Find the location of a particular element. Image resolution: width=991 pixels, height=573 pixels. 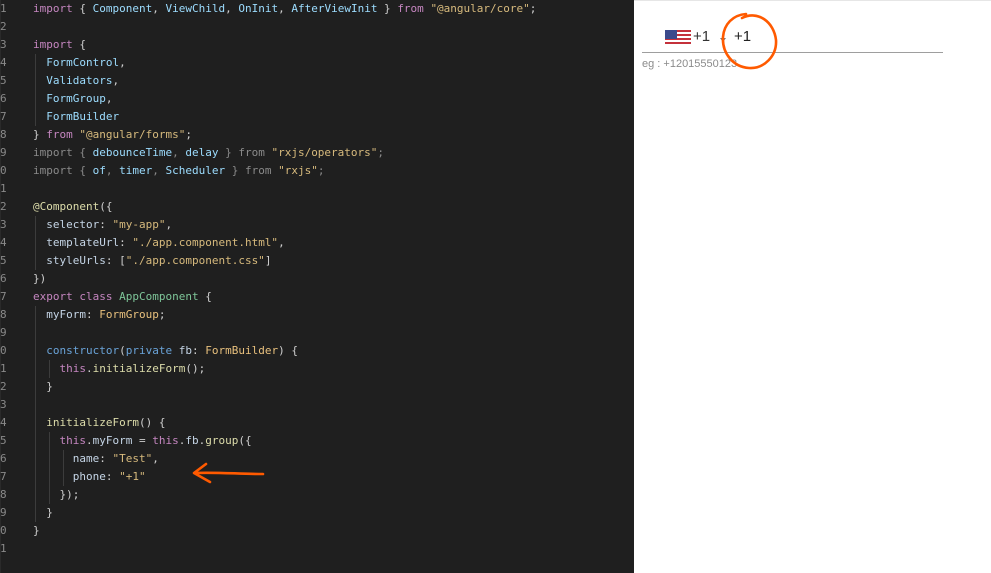

code-text: name: "Test", is located at coordinates (96, 459).